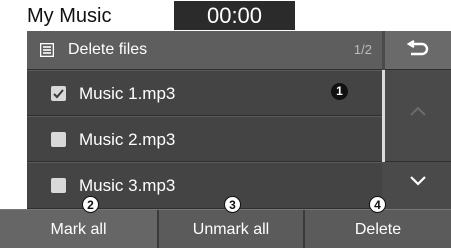 The height and width of the screenshot is (250, 451). I want to click on back-button, so click(418, 50).